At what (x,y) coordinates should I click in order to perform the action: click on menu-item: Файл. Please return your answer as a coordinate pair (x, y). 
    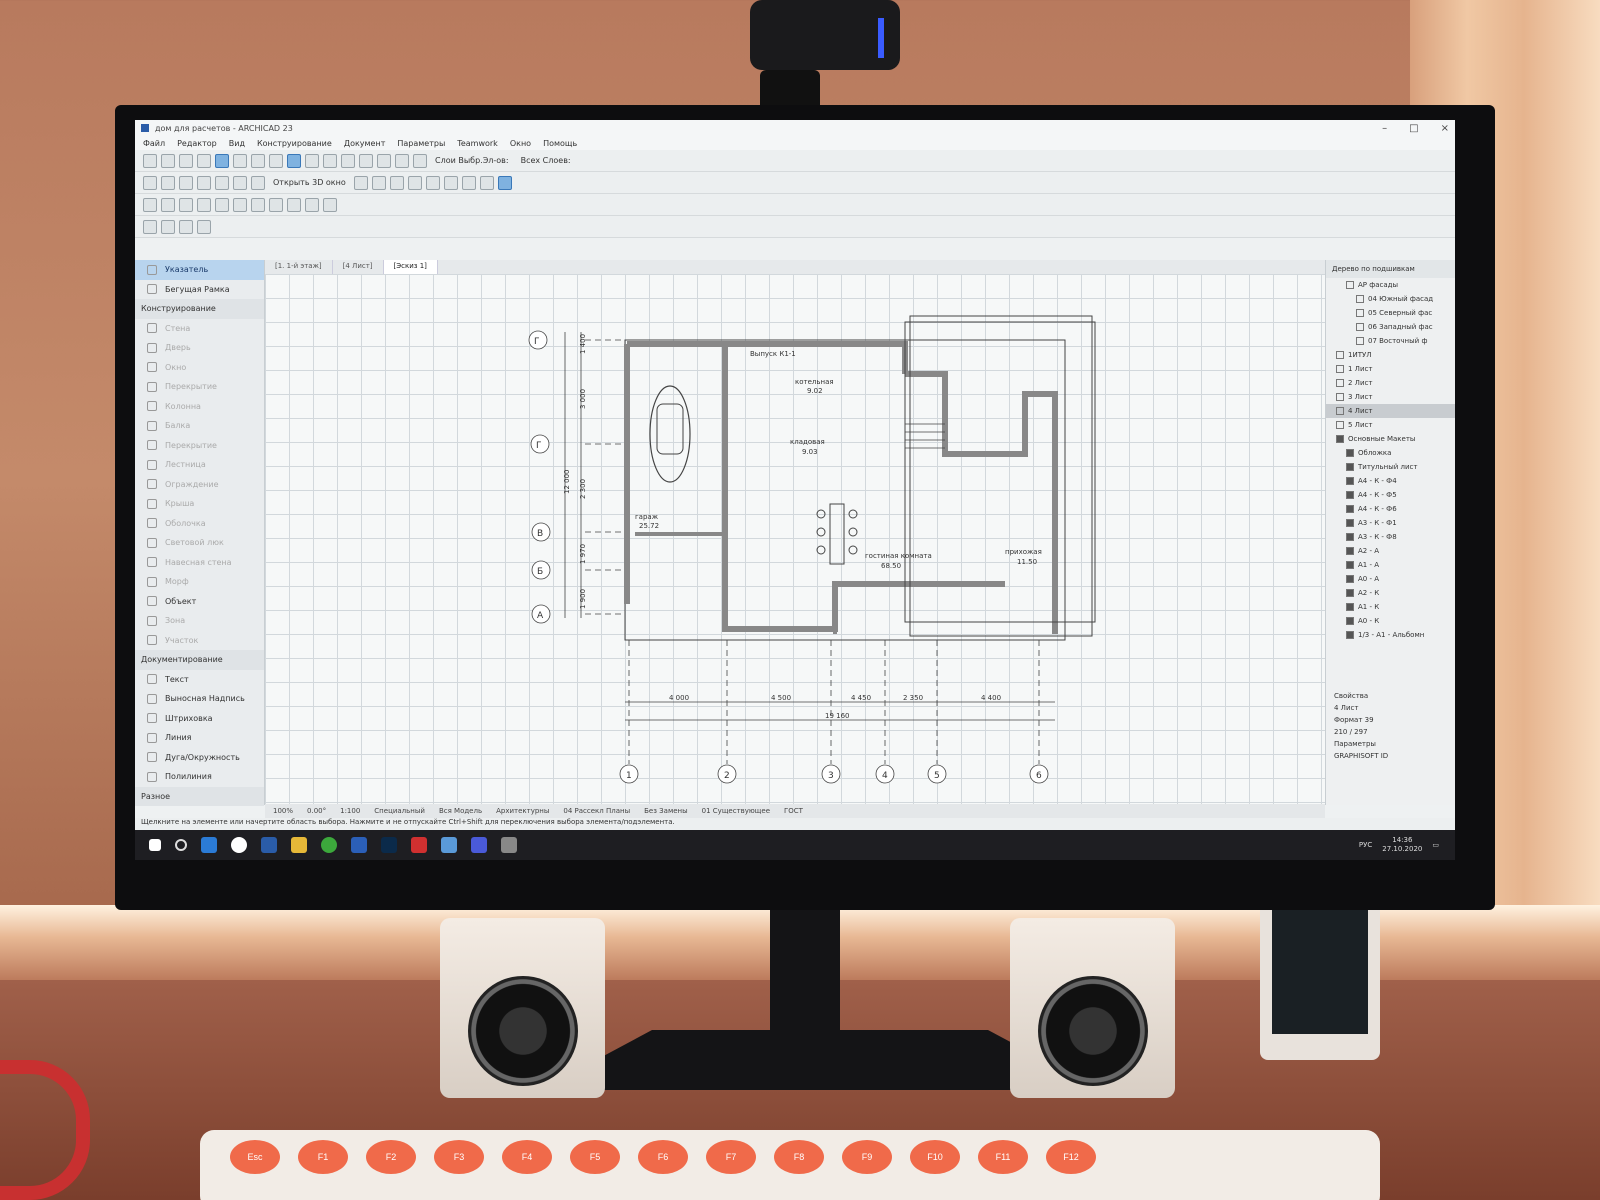
    Looking at the image, I should click on (154, 143).